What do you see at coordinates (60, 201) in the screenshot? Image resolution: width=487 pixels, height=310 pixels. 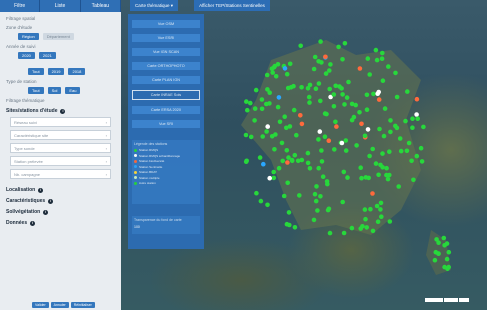 I see `caracteristiques-header: Caractéristiques i` at bounding box center [60, 201].